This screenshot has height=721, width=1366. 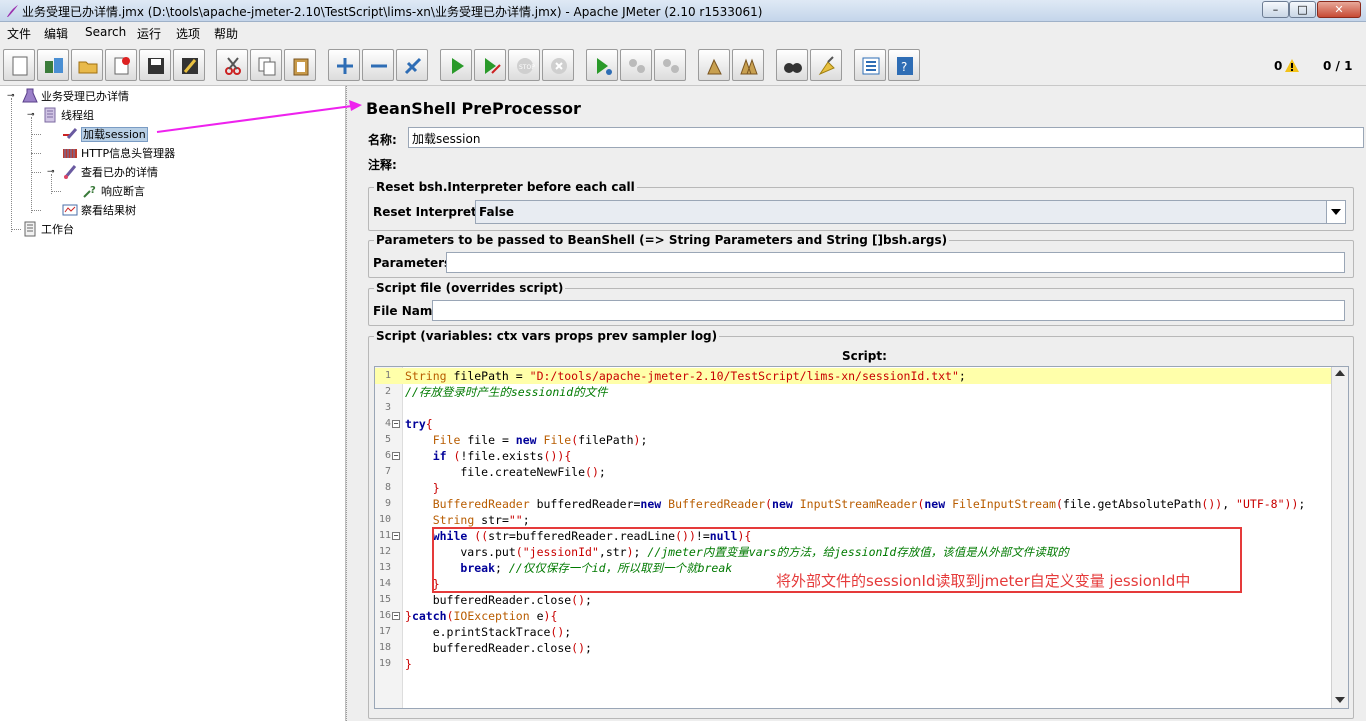 I want to click on code-line: 17 e.printStackTrace();, so click(x=853, y=632).